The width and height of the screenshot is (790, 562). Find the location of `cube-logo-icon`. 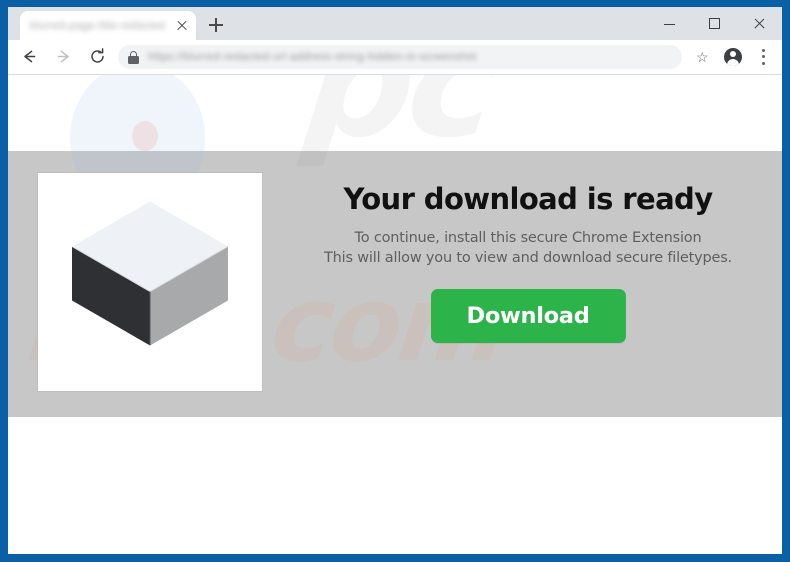

cube-logo-icon is located at coordinates (150, 282).